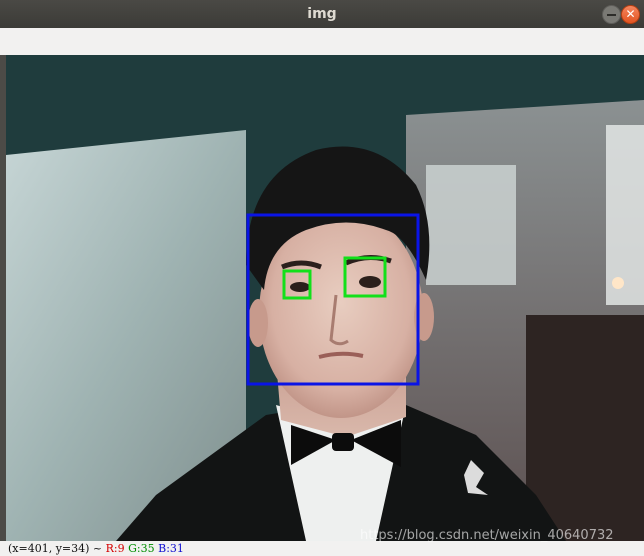  I want to click on minimize-button, so click(611, 14).